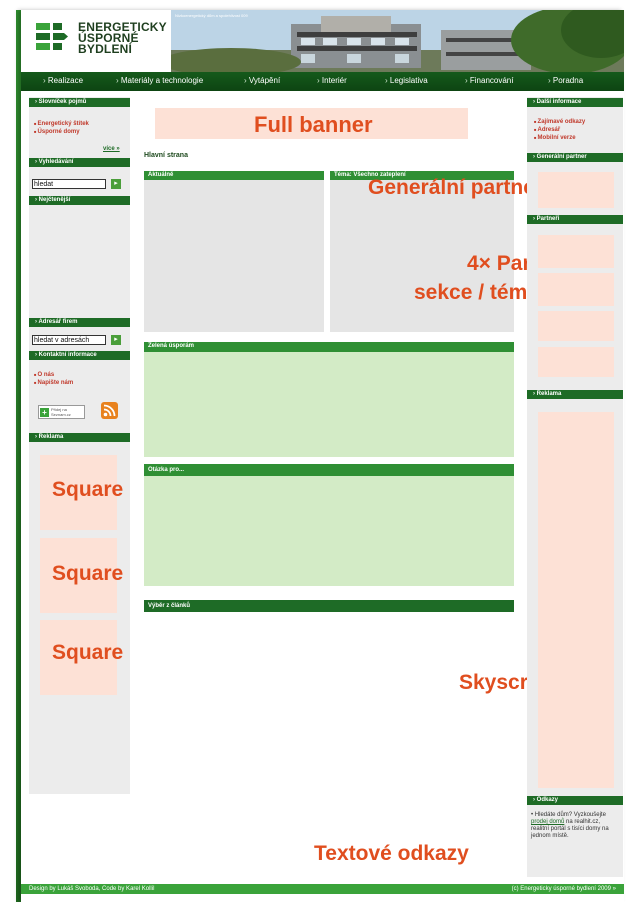 The width and height of the screenshot is (628, 902). What do you see at coordinates (489, 80) in the screenshot?
I see `nav-item-financovani: Financování` at bounding box center [489, 80].